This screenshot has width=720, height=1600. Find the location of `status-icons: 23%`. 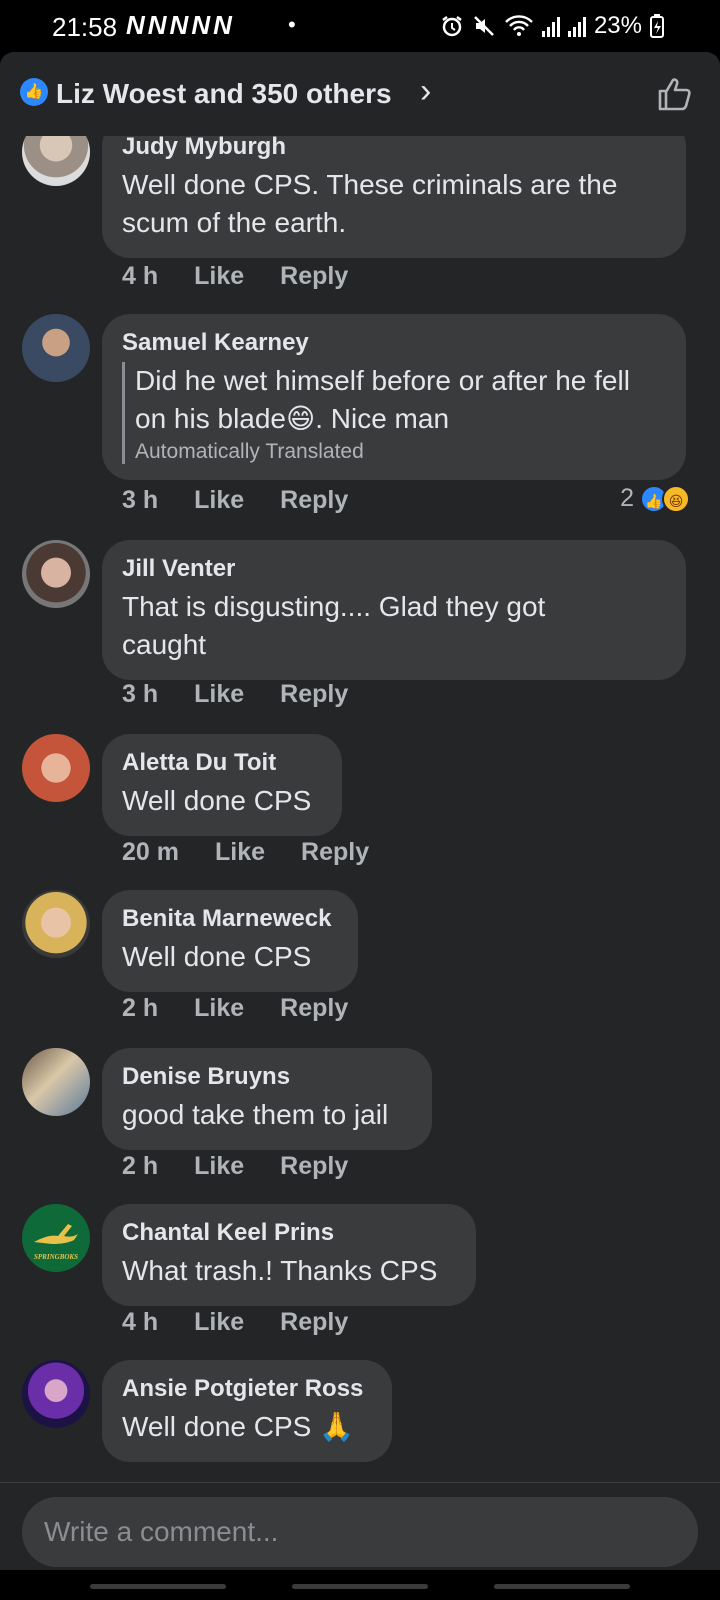

status-icons: 23% is located at coordinates (552, 26).